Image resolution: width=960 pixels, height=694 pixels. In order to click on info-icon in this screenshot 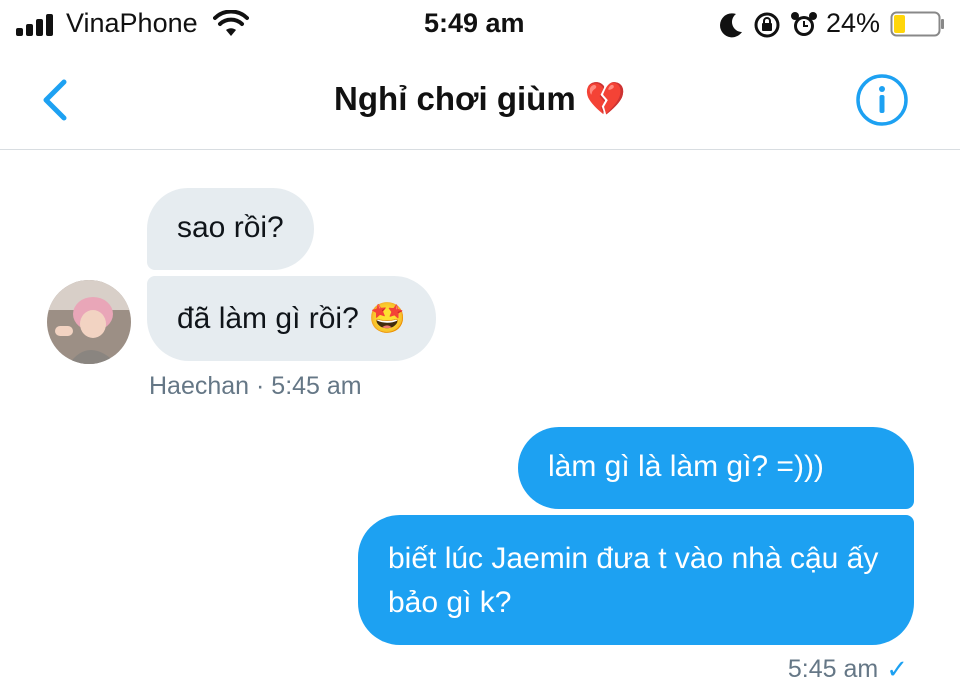, I will do `click(882, 100)`.